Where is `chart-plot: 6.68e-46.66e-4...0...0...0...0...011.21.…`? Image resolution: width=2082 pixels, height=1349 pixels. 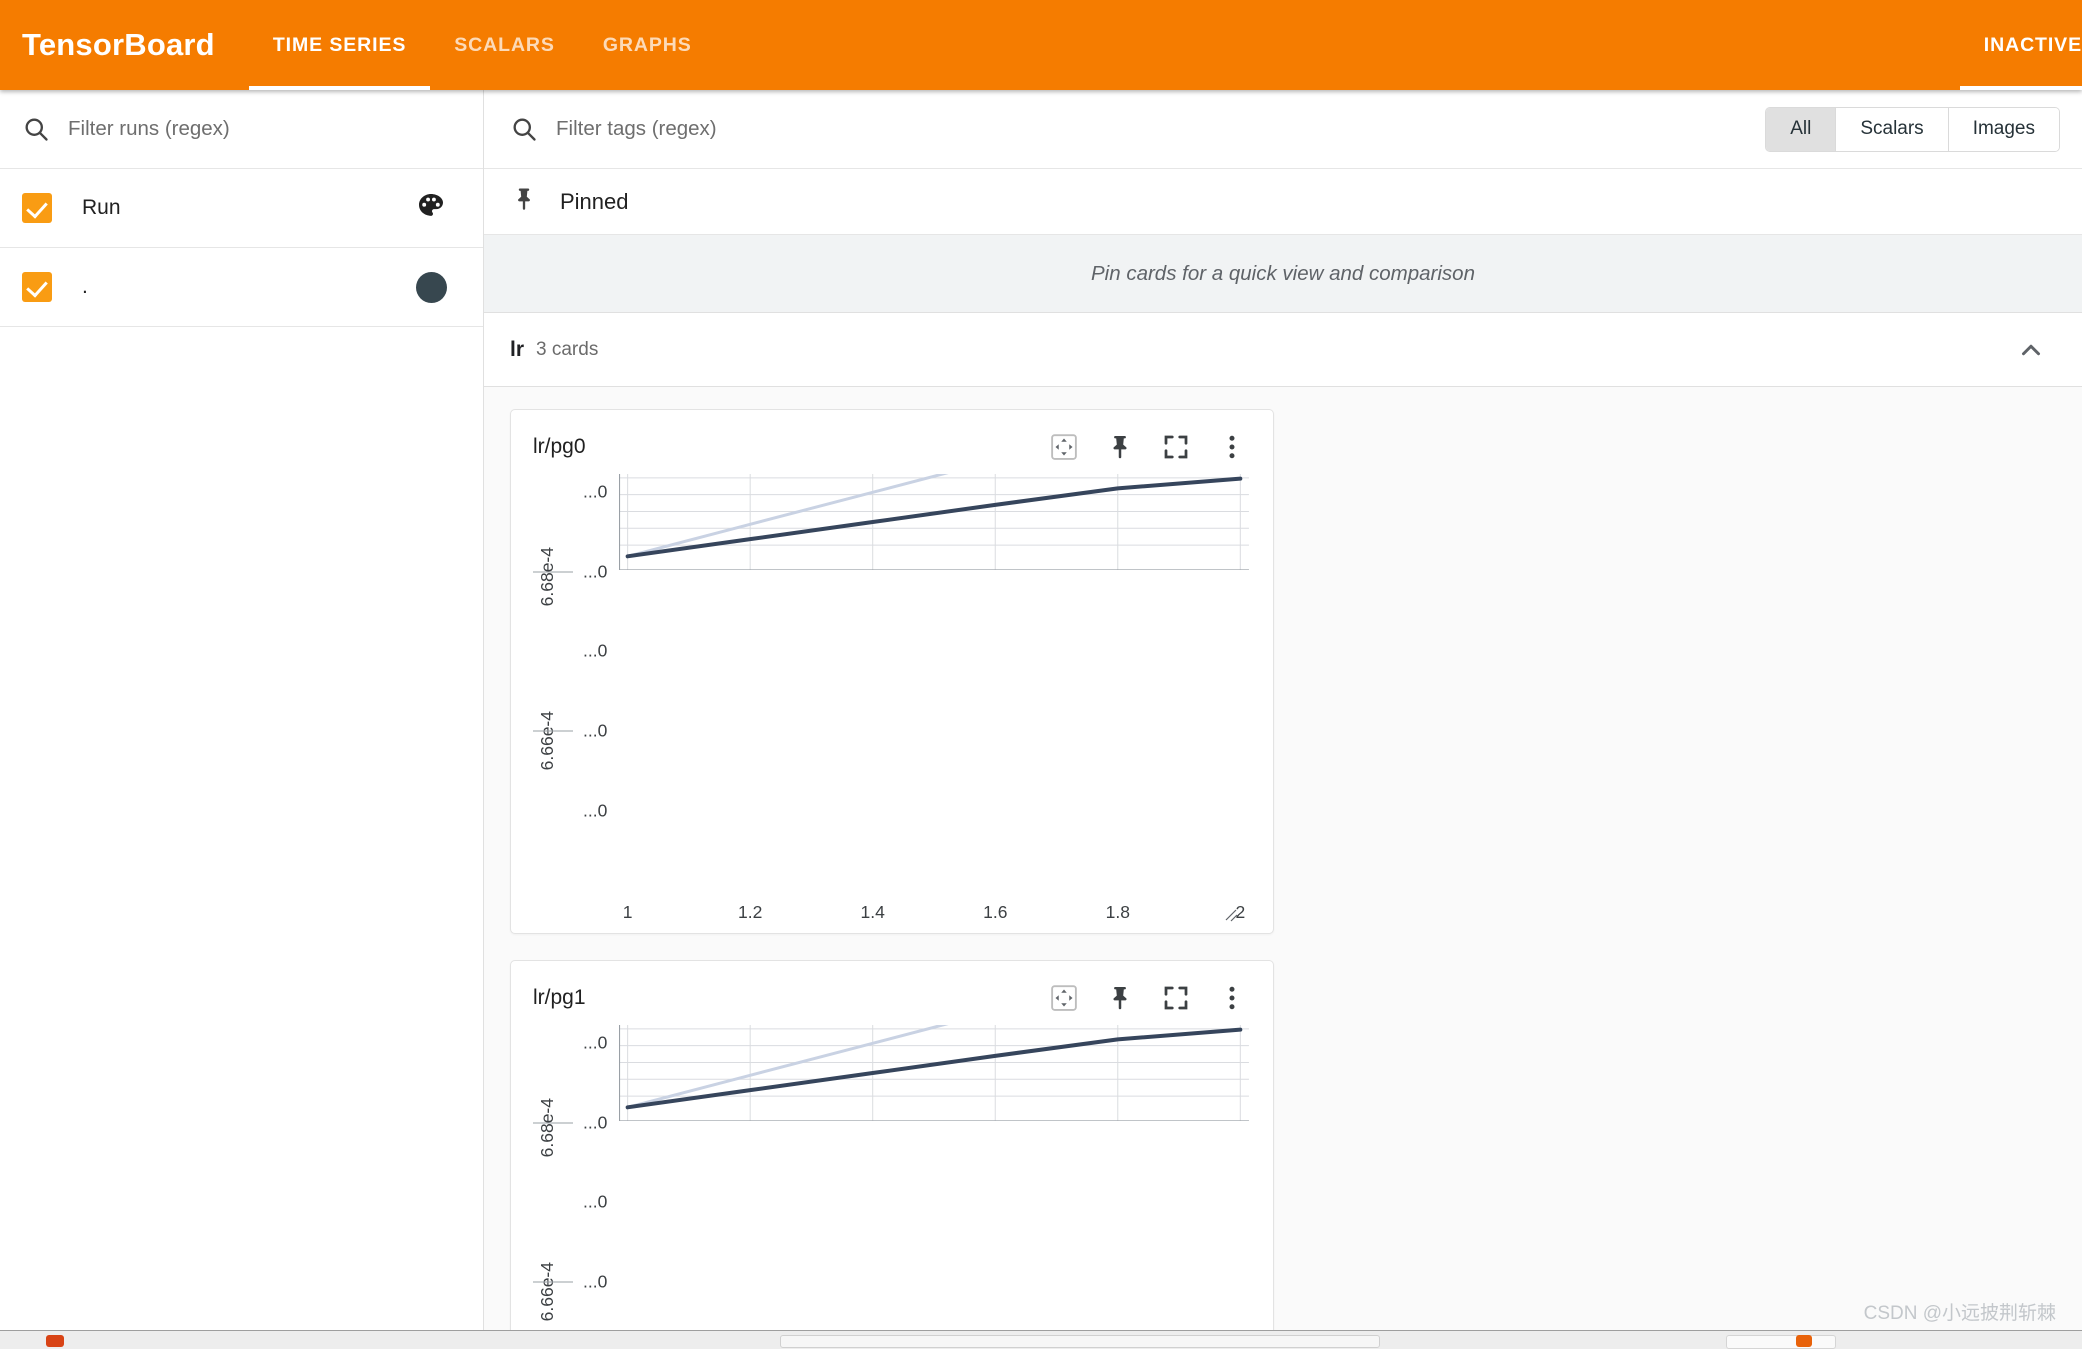
chart-plot: 6.68e-46.66e-4...0...0...0...0...011.21.… is located at coordinates (892, 1174).